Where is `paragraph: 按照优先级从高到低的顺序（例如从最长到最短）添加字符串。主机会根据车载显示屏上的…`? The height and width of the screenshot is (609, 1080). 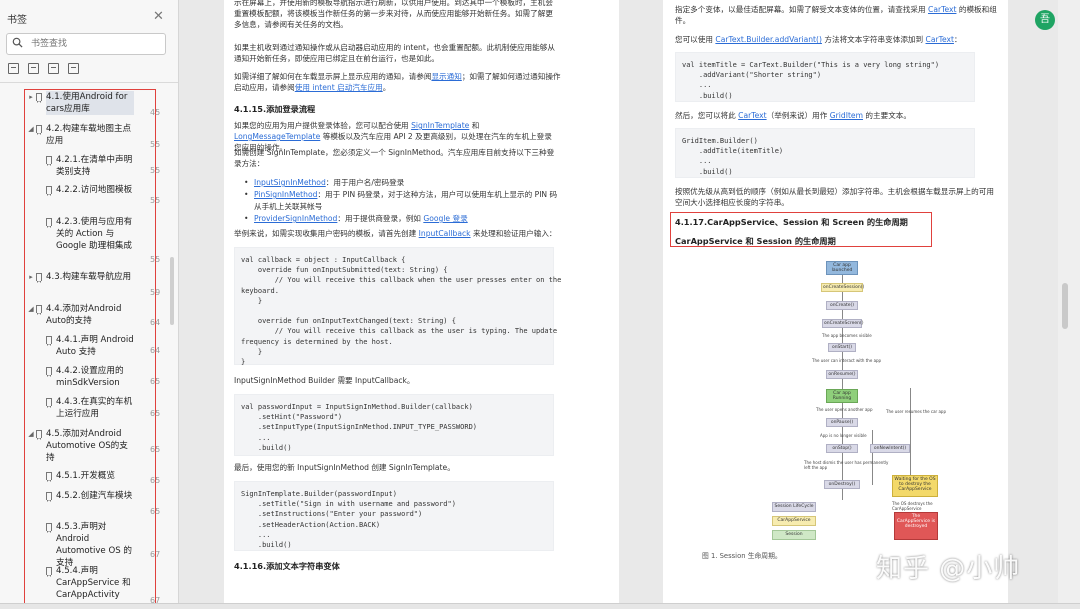
paragraph: 按照优先级从高到低的顺序（例如从最长到最短）添加字符串。主机会根据车载显示屏上的… is located at coordinates (837, 197).